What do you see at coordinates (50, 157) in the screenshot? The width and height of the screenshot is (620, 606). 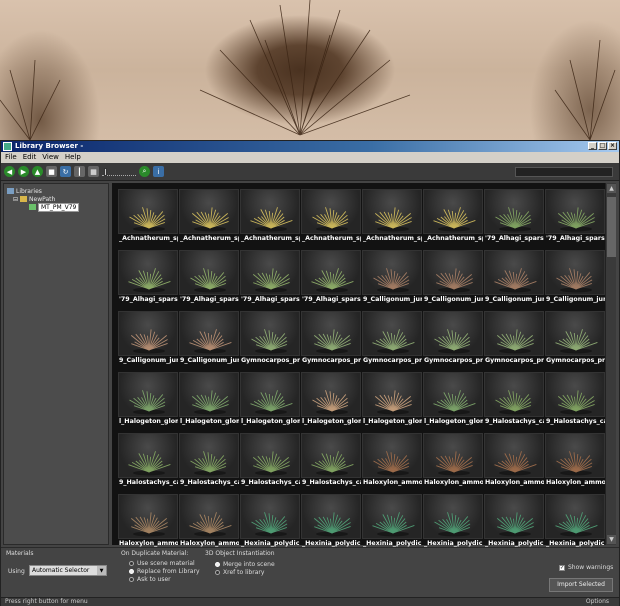 I see `menu-view: View` at bounding box center [50, 157].